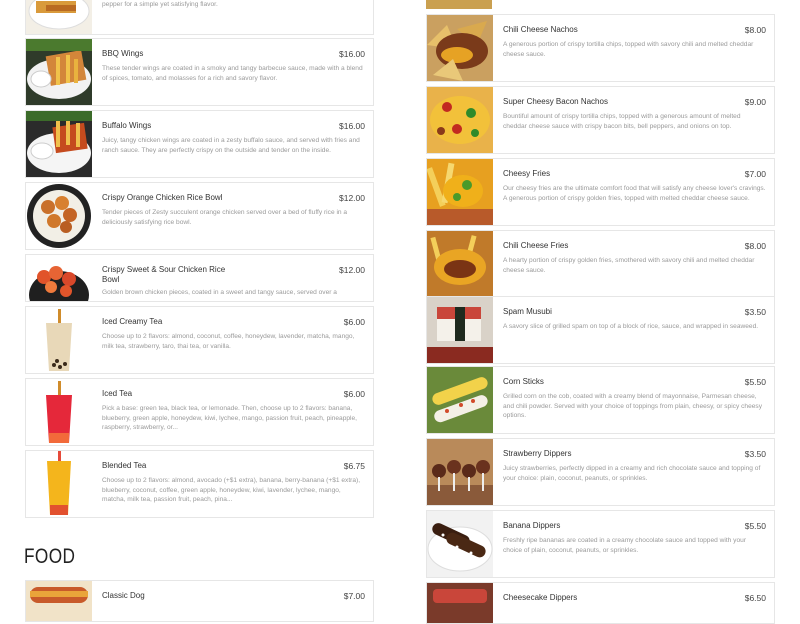 This screenshot has width=800, height=624. I want to click on buffalo-wings-image, so click(59, 144).